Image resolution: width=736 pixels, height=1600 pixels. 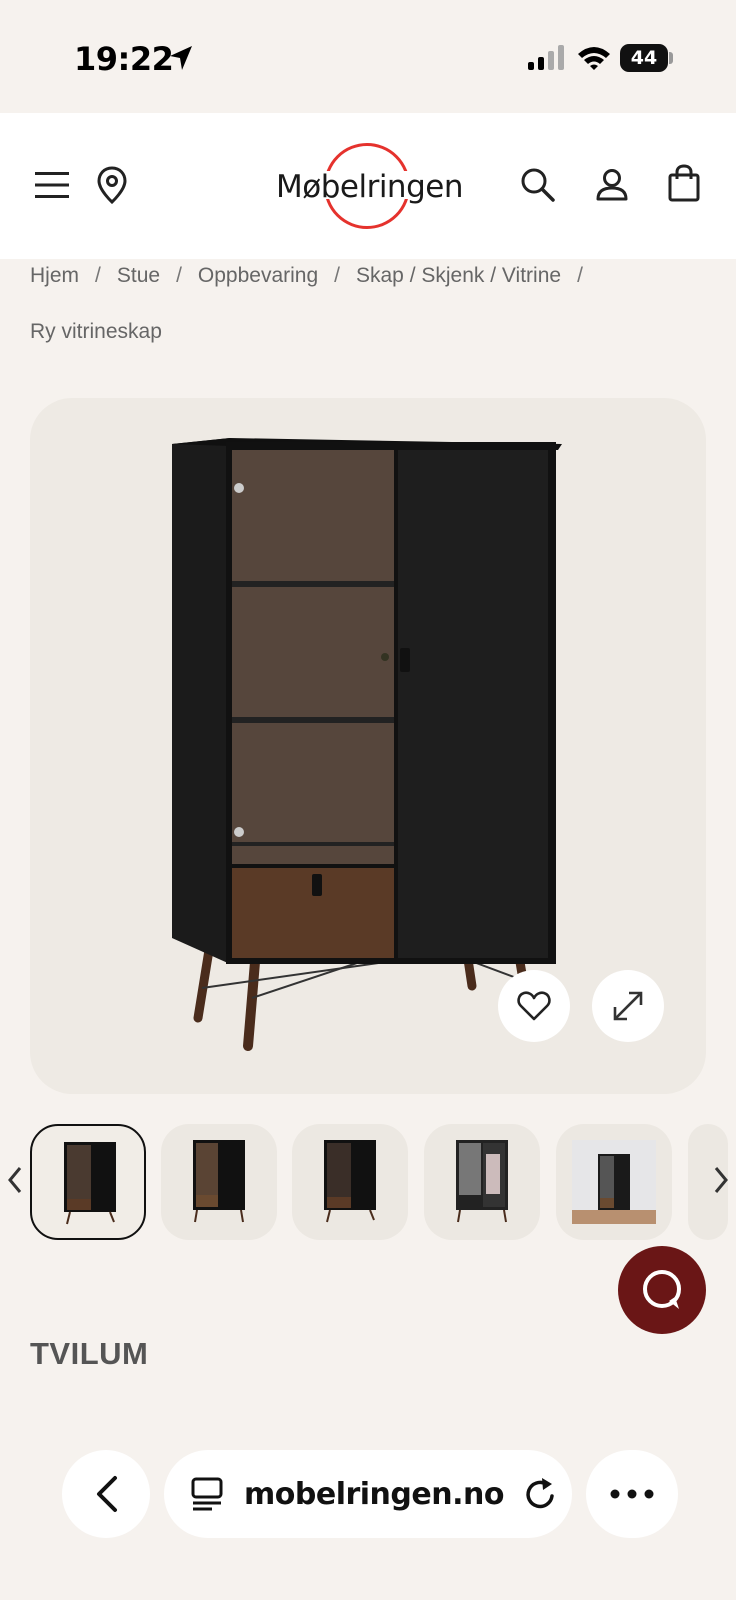 What do you see at coordinates (89, 1354) in the screenshot?
I see `product-brand: TVILUM` at bounding box center [89, 1354].